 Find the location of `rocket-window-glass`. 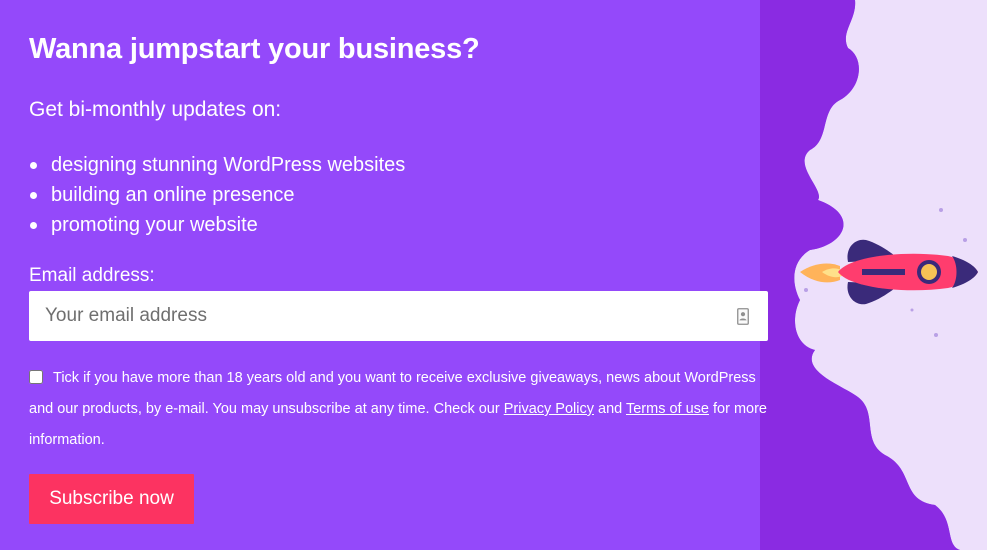

rocket-window-glass is located at coordinates (929, 272).